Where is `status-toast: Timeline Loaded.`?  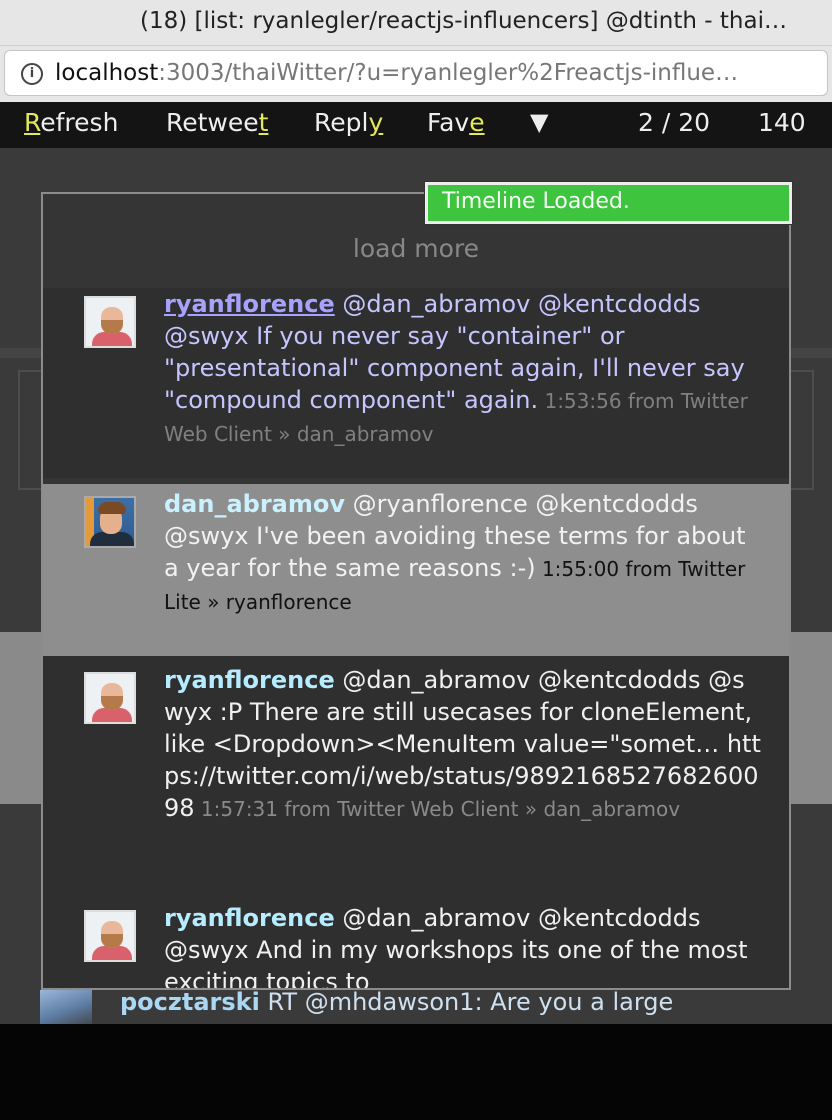
status-toast: Timeline Loaded. is located at coordinates (608, 203).